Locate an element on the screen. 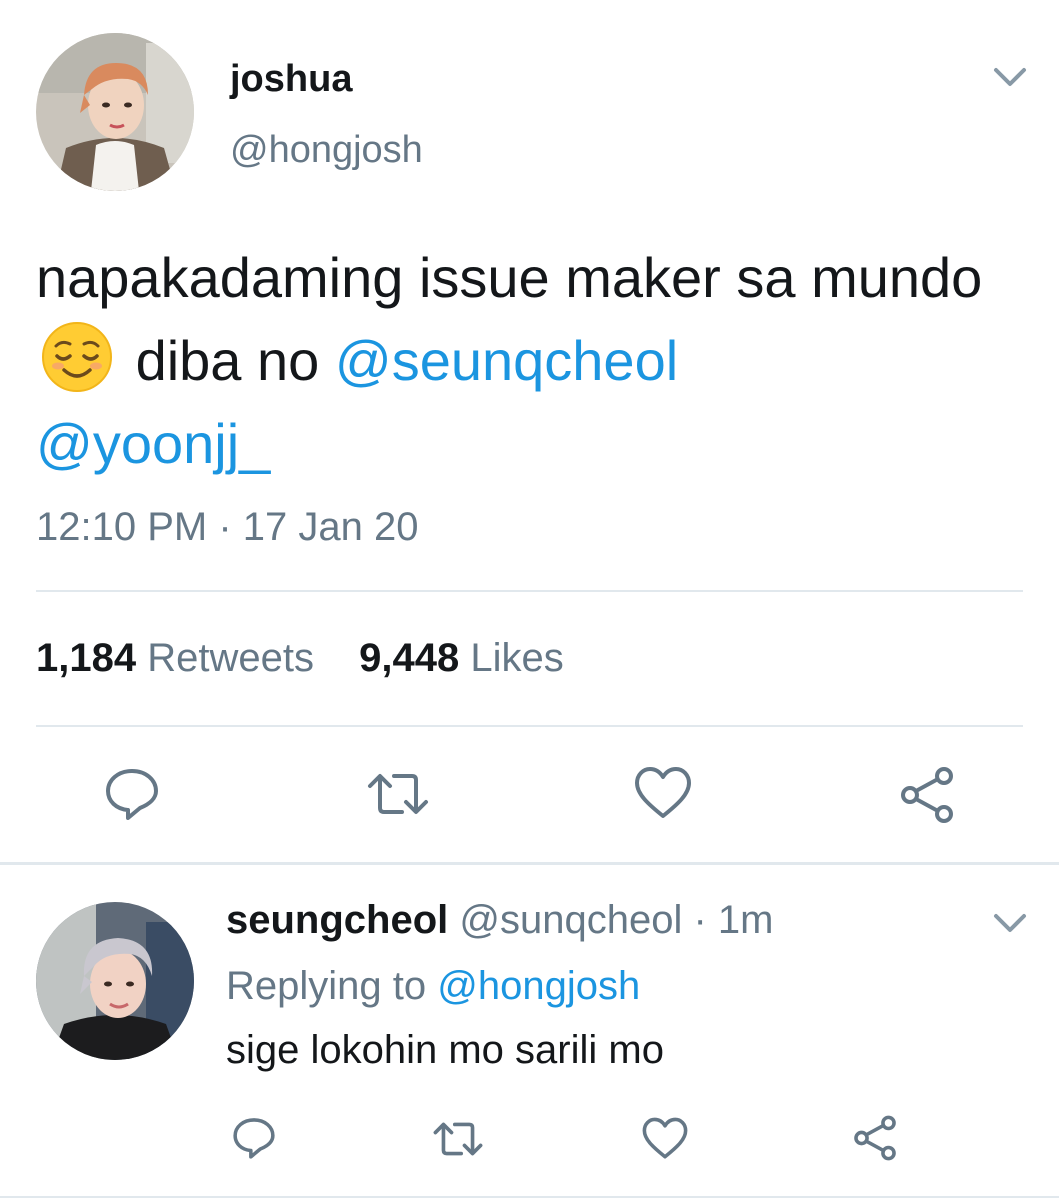  retweet-count: 1,184 is located at coordinates (86, 658).